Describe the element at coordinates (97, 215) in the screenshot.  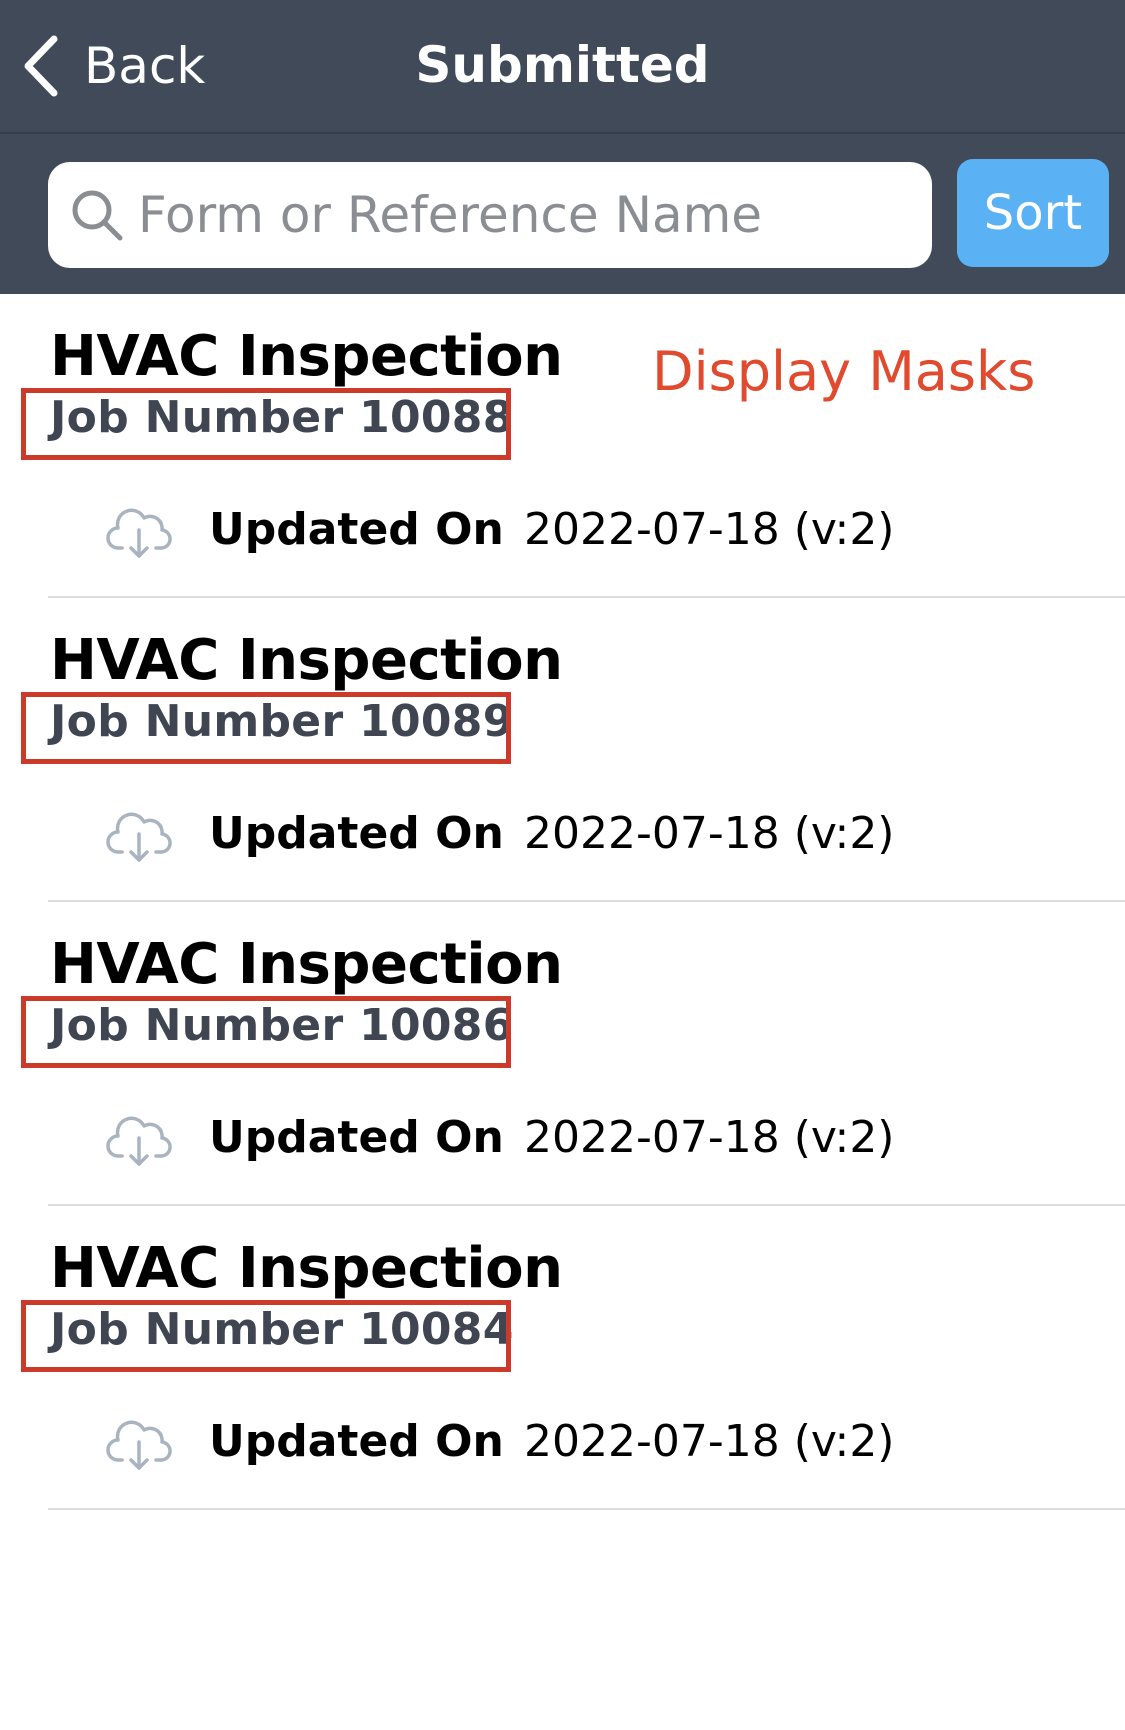
I see `search-icon` at that location.